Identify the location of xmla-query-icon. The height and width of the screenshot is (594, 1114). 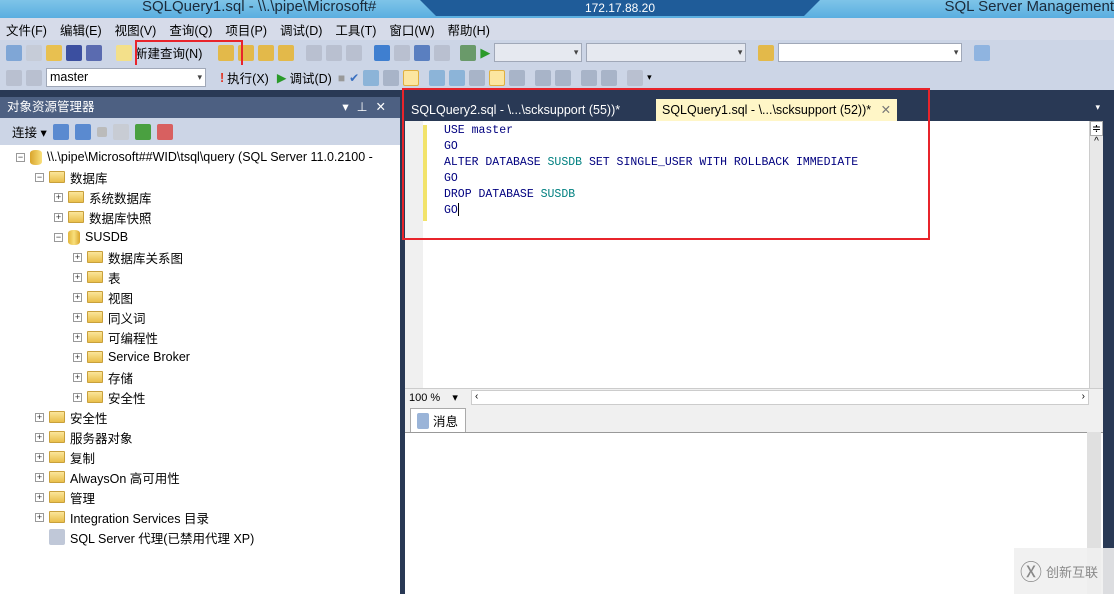
(286, 52).